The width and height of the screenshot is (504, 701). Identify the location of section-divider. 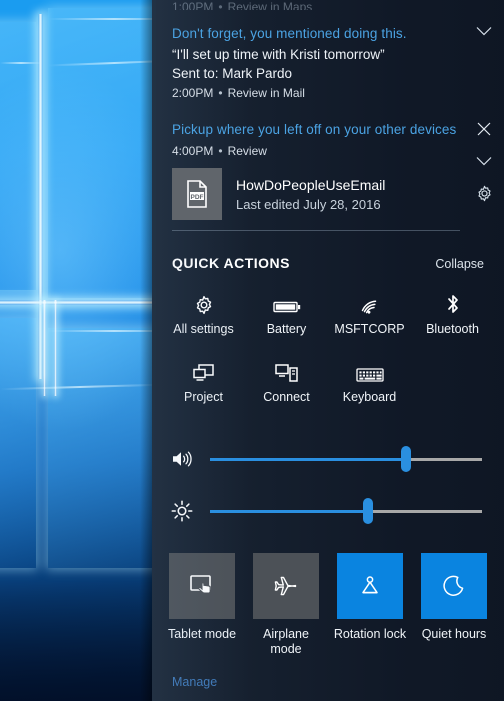
(316, 230).